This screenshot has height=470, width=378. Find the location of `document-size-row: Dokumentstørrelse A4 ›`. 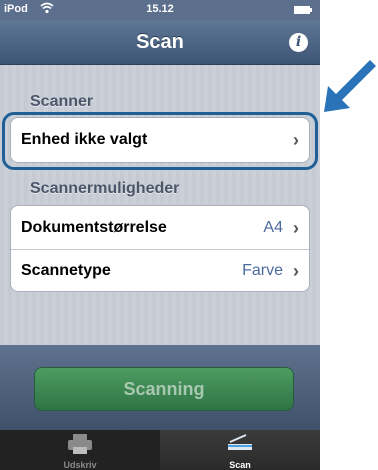

document-size-row: Dokumentstørrelse A4 › is located at coordinates (160, 228).